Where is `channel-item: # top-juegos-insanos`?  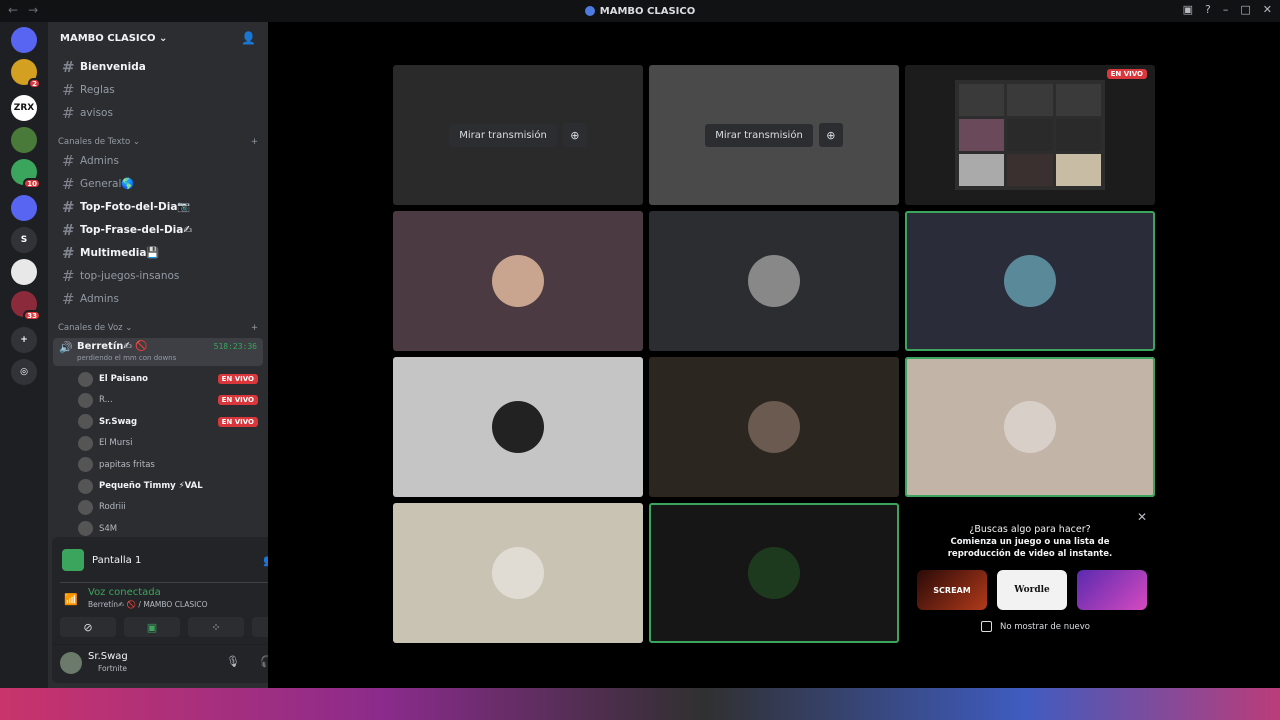
channel-item: # top-juegos-insanos is located at coordinates (159, 275).